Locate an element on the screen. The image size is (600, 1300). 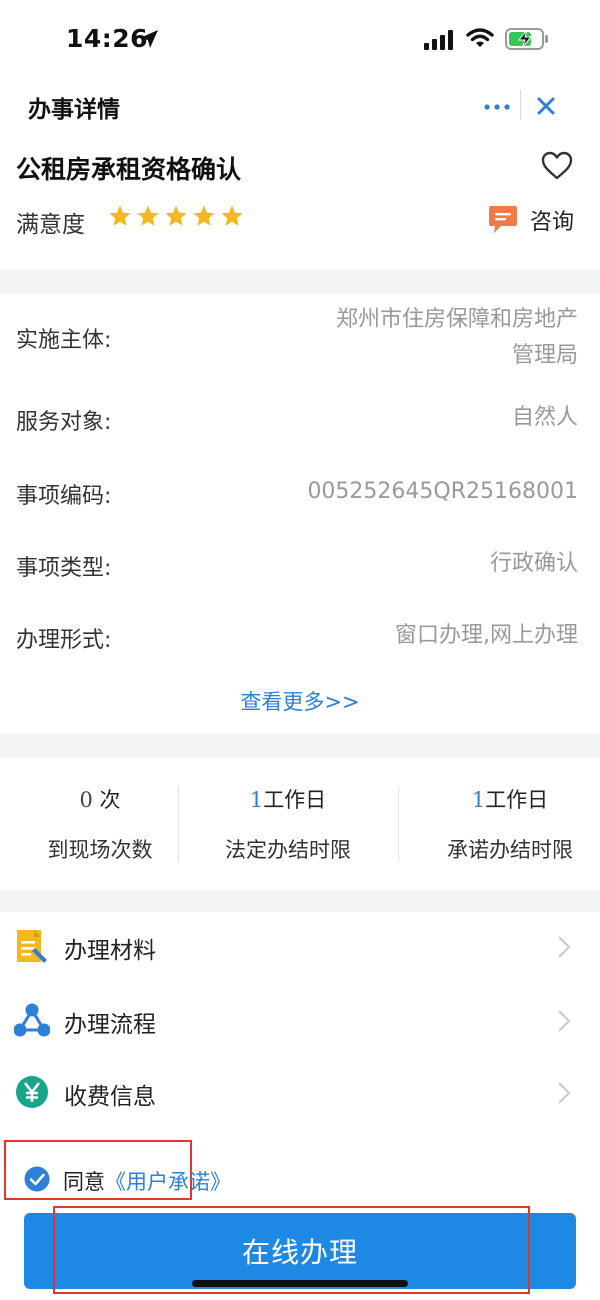
menu-label: 办理材料 is located at coordinates (110, 951).